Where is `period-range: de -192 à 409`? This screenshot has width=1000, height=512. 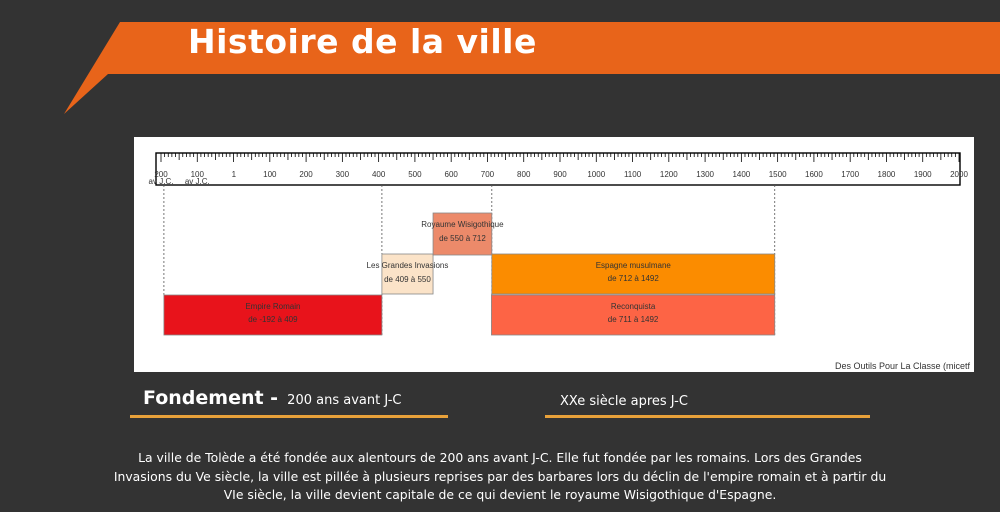
period-range: de -192 à 409 is located at coordinates (273, 319).